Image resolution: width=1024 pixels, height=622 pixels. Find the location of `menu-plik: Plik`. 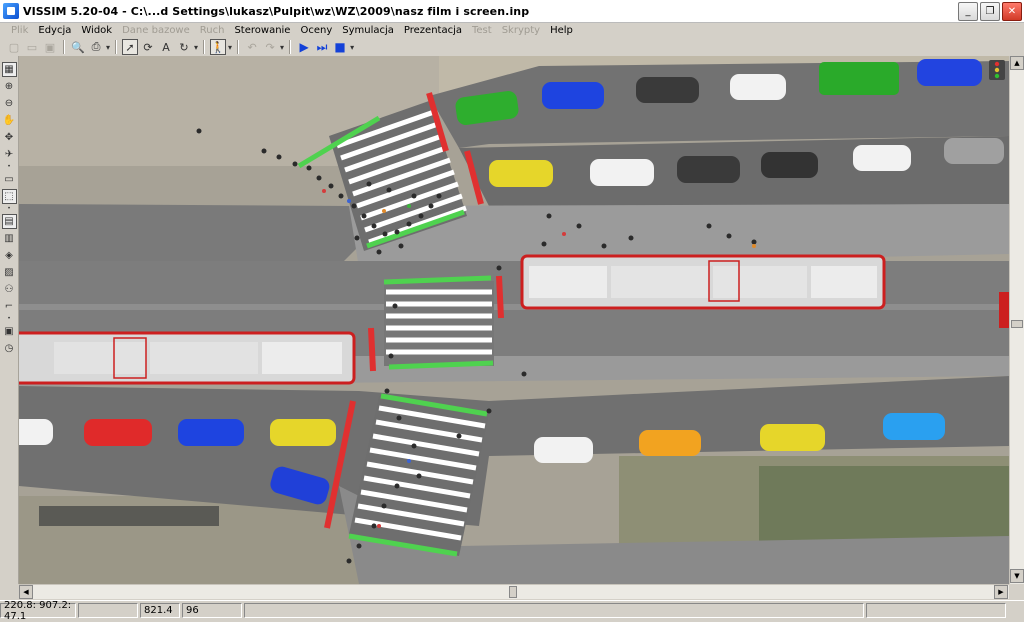

menu-plik: Plik is located at coordinates (19, 30).